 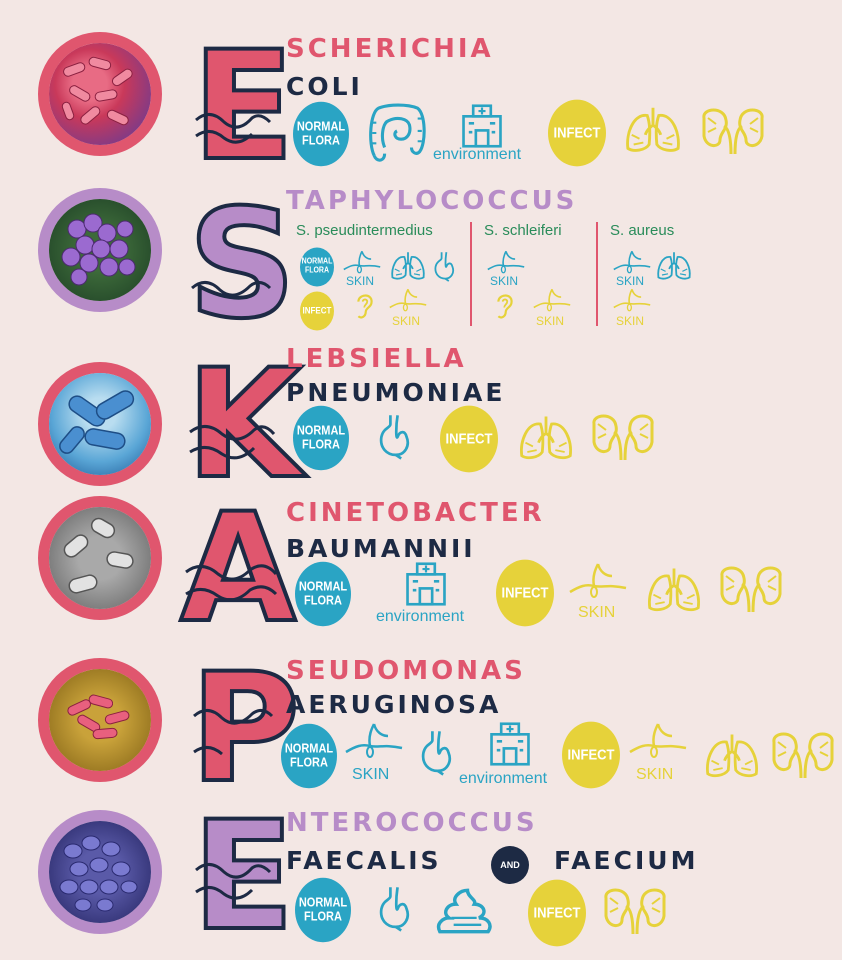 What do you see at coordinates (626, 860) in the screenshot?
I see `species-name-2: FAECIUM` at bounding box center [626, 860].